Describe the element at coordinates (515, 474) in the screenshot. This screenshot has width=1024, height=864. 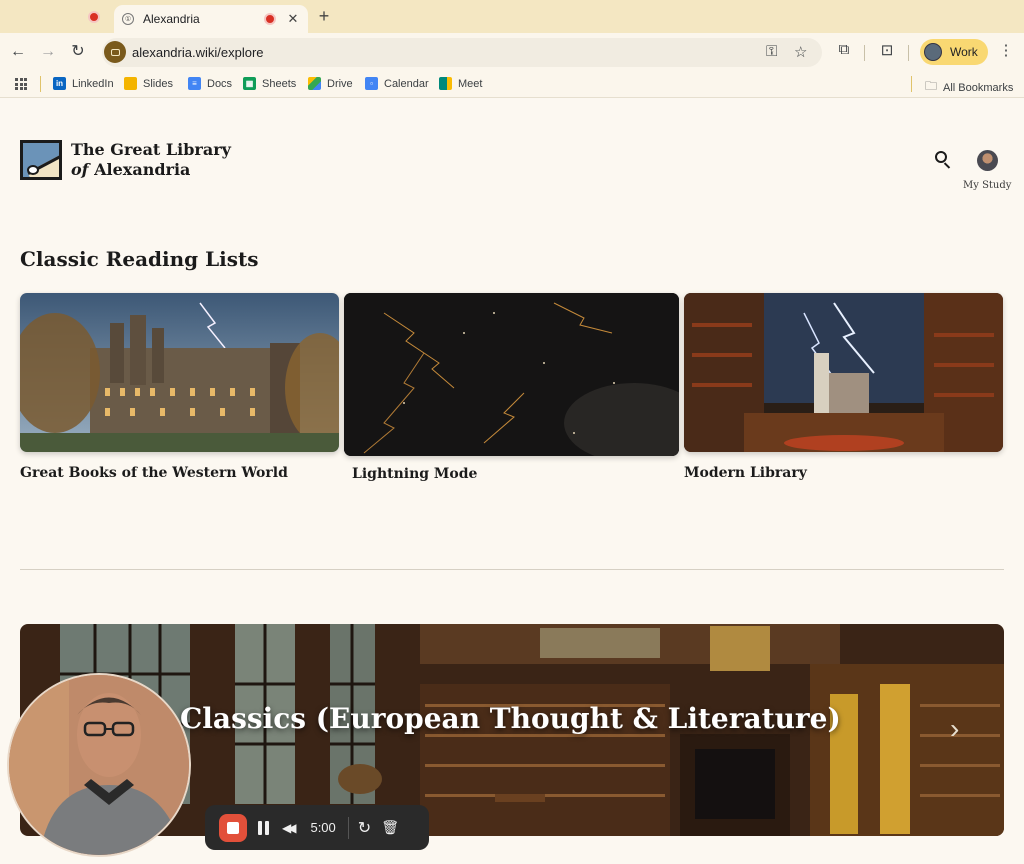
I see `card-title: Lightning Mode` at that location.